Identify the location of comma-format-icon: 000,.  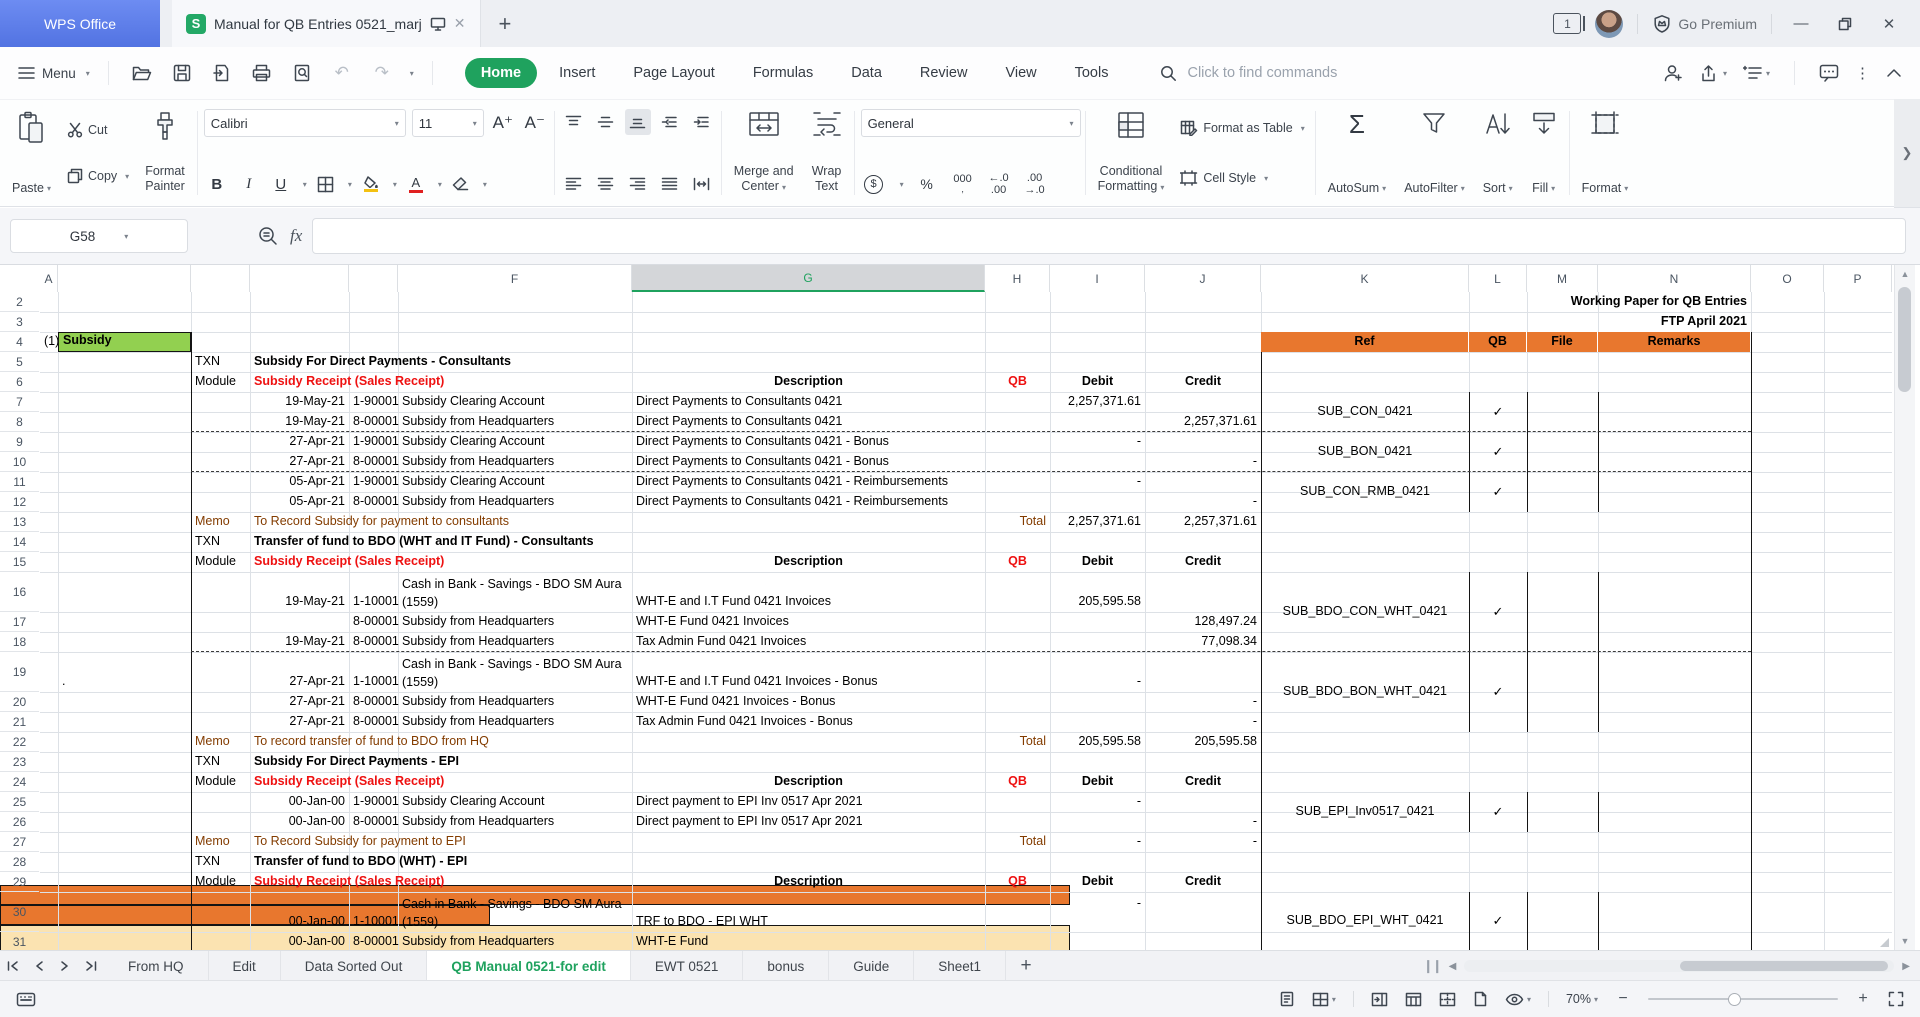
(963, 184).